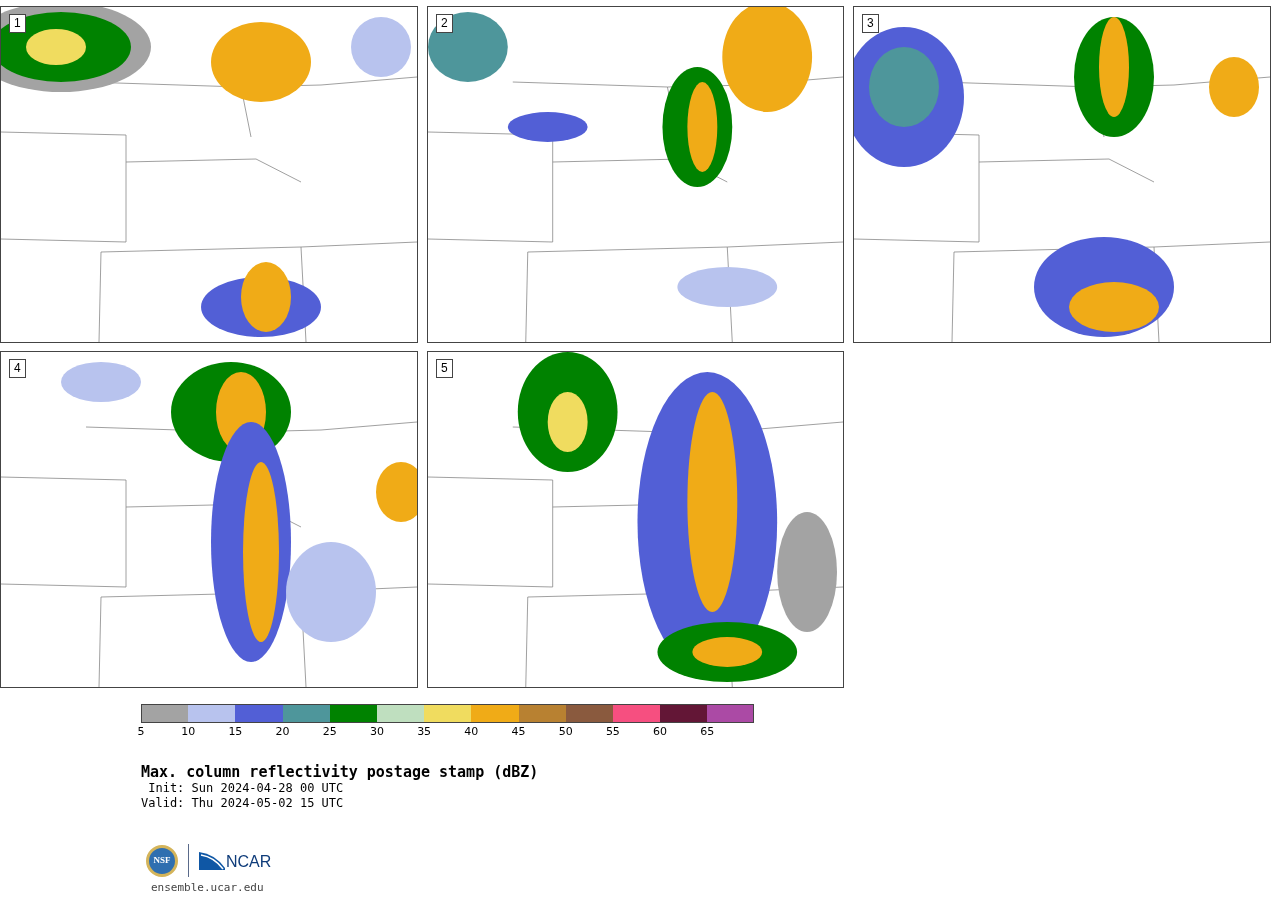  Describe the element at coordinates (208, 888) in the screenshot. I see `site-address: ensemble.ucar.edu` at that location.